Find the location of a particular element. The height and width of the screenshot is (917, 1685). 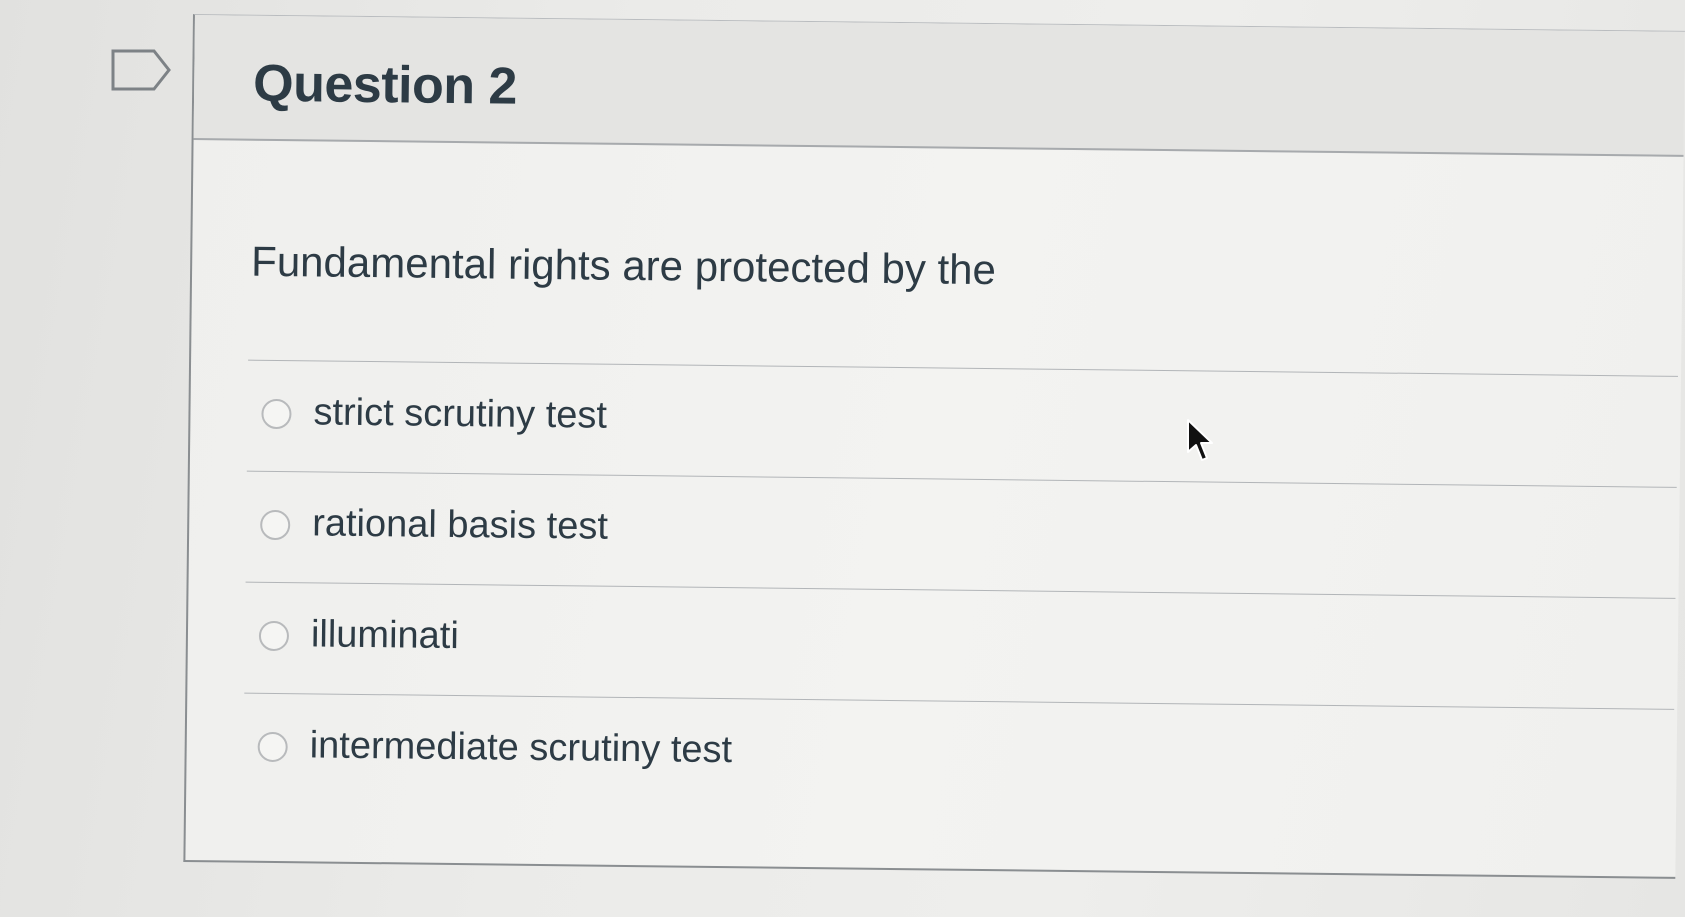

question-title: Question 2 is located at coordinates (385, 85).